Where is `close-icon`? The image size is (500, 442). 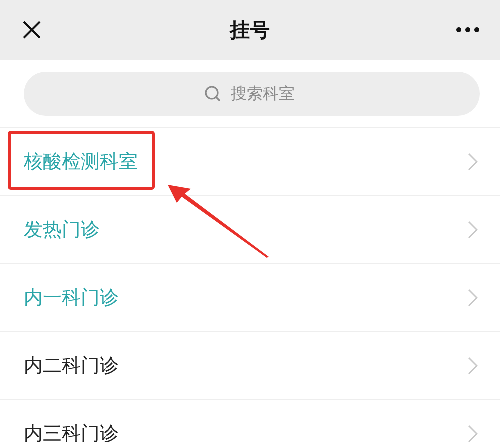 close-icon is located at coordinates (32, 30).